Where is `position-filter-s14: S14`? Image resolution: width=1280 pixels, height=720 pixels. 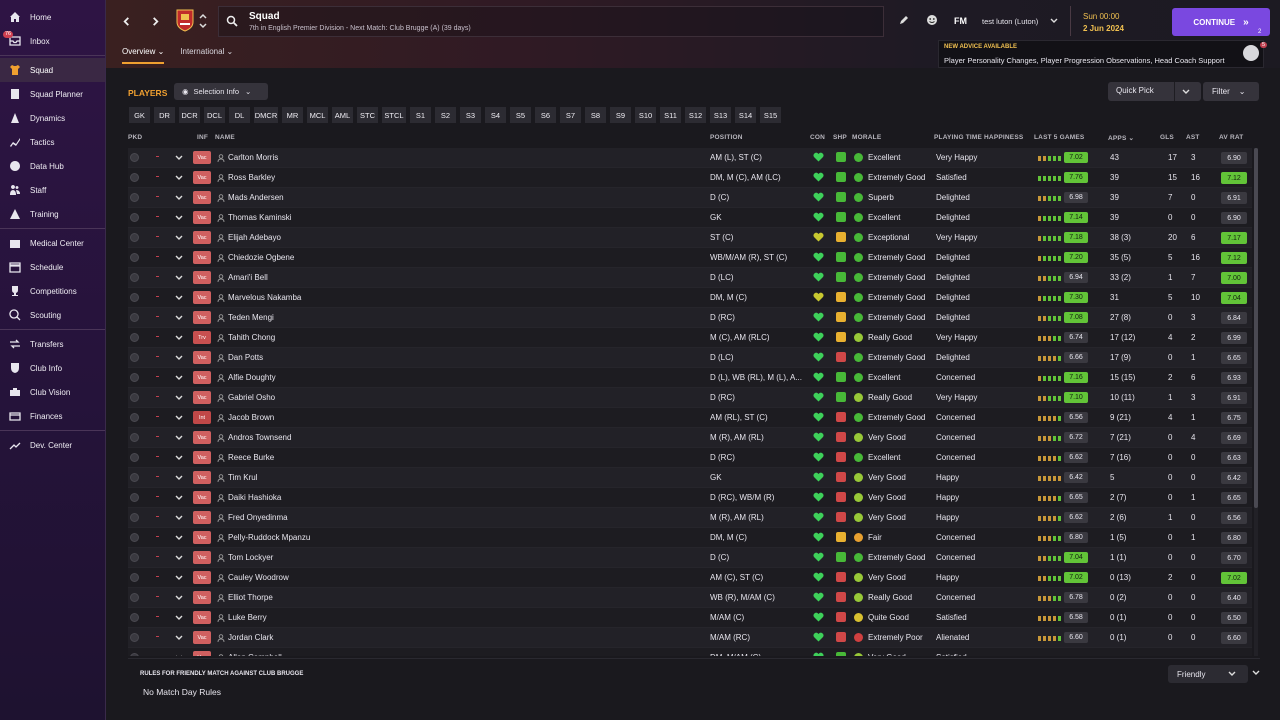
position-filter-s14: S14 is located at coordinates (745, 115).